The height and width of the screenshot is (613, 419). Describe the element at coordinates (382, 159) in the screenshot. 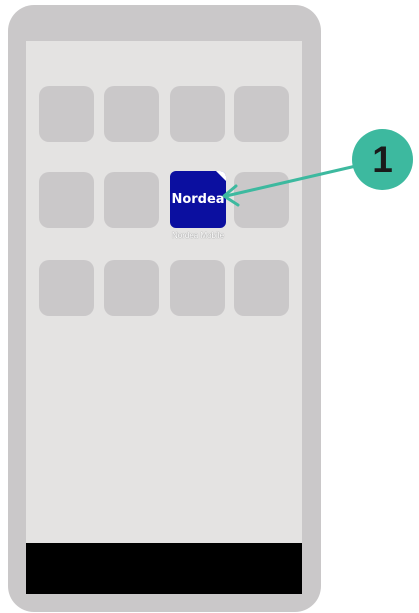

I see `callout-badge: 1` at that location.